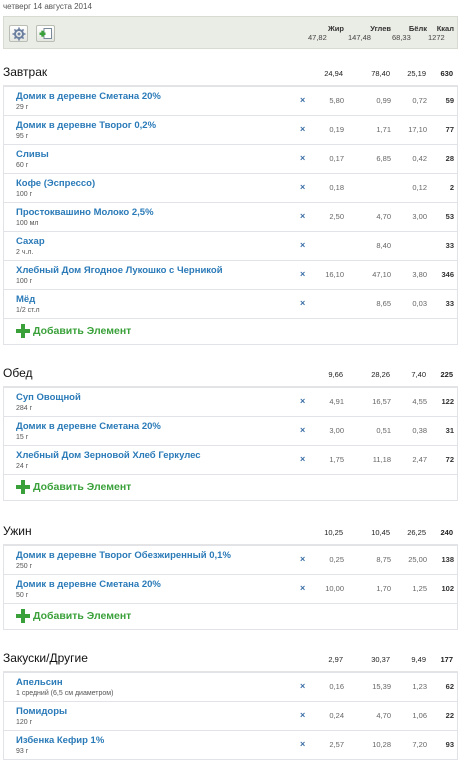 This screenshot has width=467, height=770. I want to click on food-fat: 0,16, so click(336, 686).